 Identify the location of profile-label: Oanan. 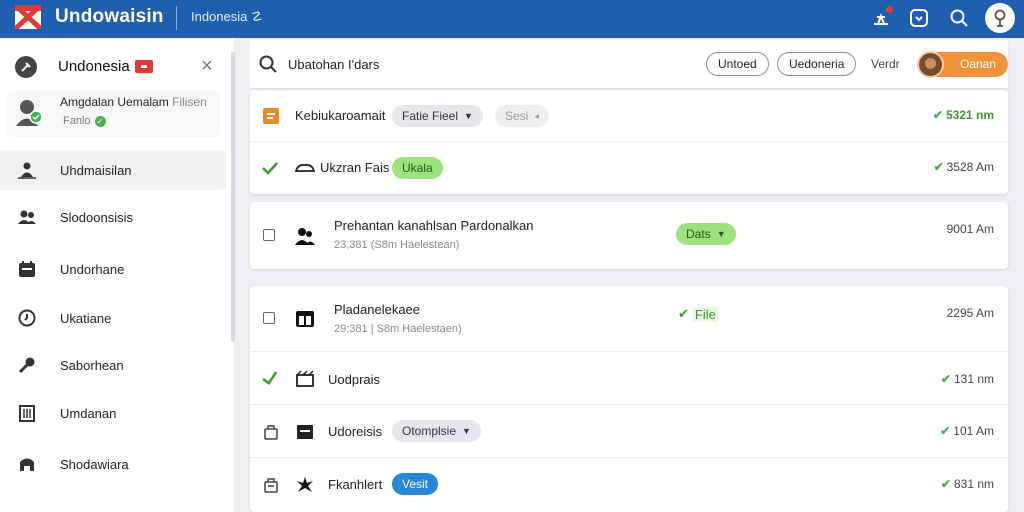
(978, 64).